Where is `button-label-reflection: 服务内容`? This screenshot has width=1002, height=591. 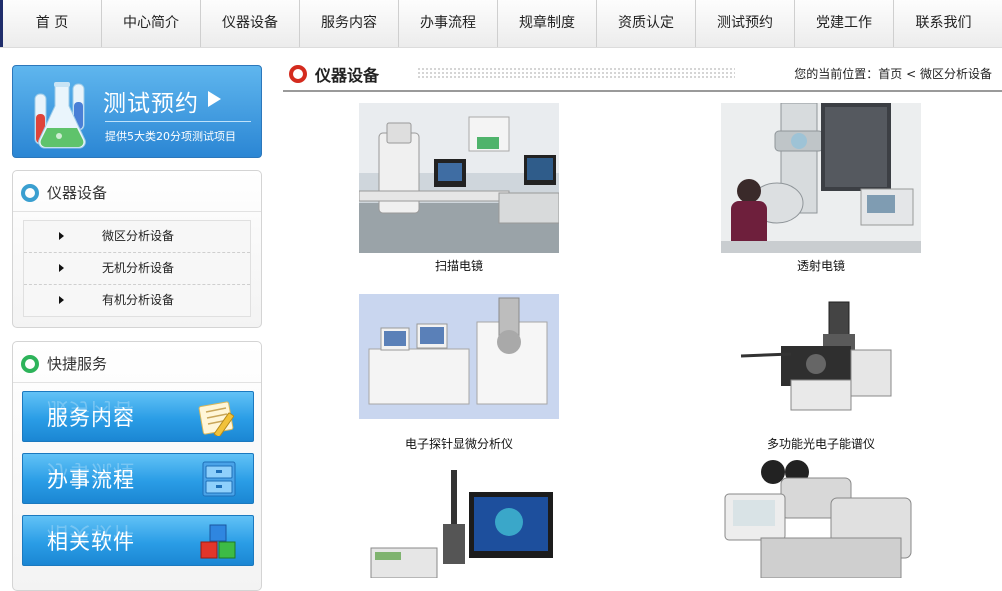 button-label-reflection: 服务内容 is located at coordinates (91, 410).